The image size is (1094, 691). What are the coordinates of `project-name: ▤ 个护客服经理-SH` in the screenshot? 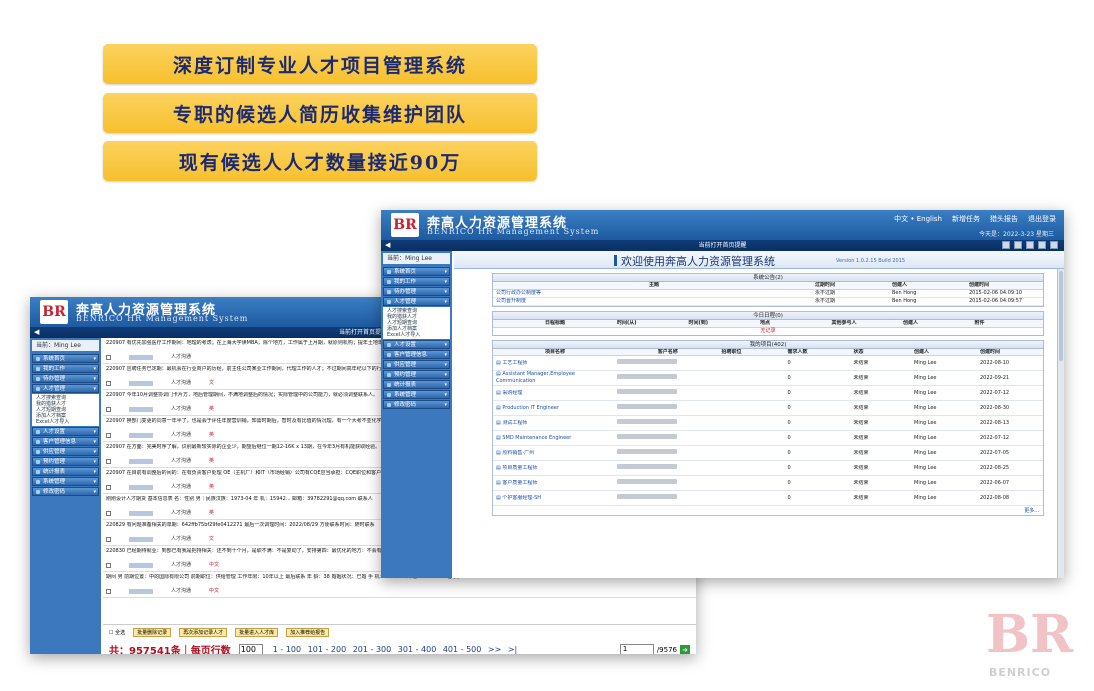 It's located at (553, 498).